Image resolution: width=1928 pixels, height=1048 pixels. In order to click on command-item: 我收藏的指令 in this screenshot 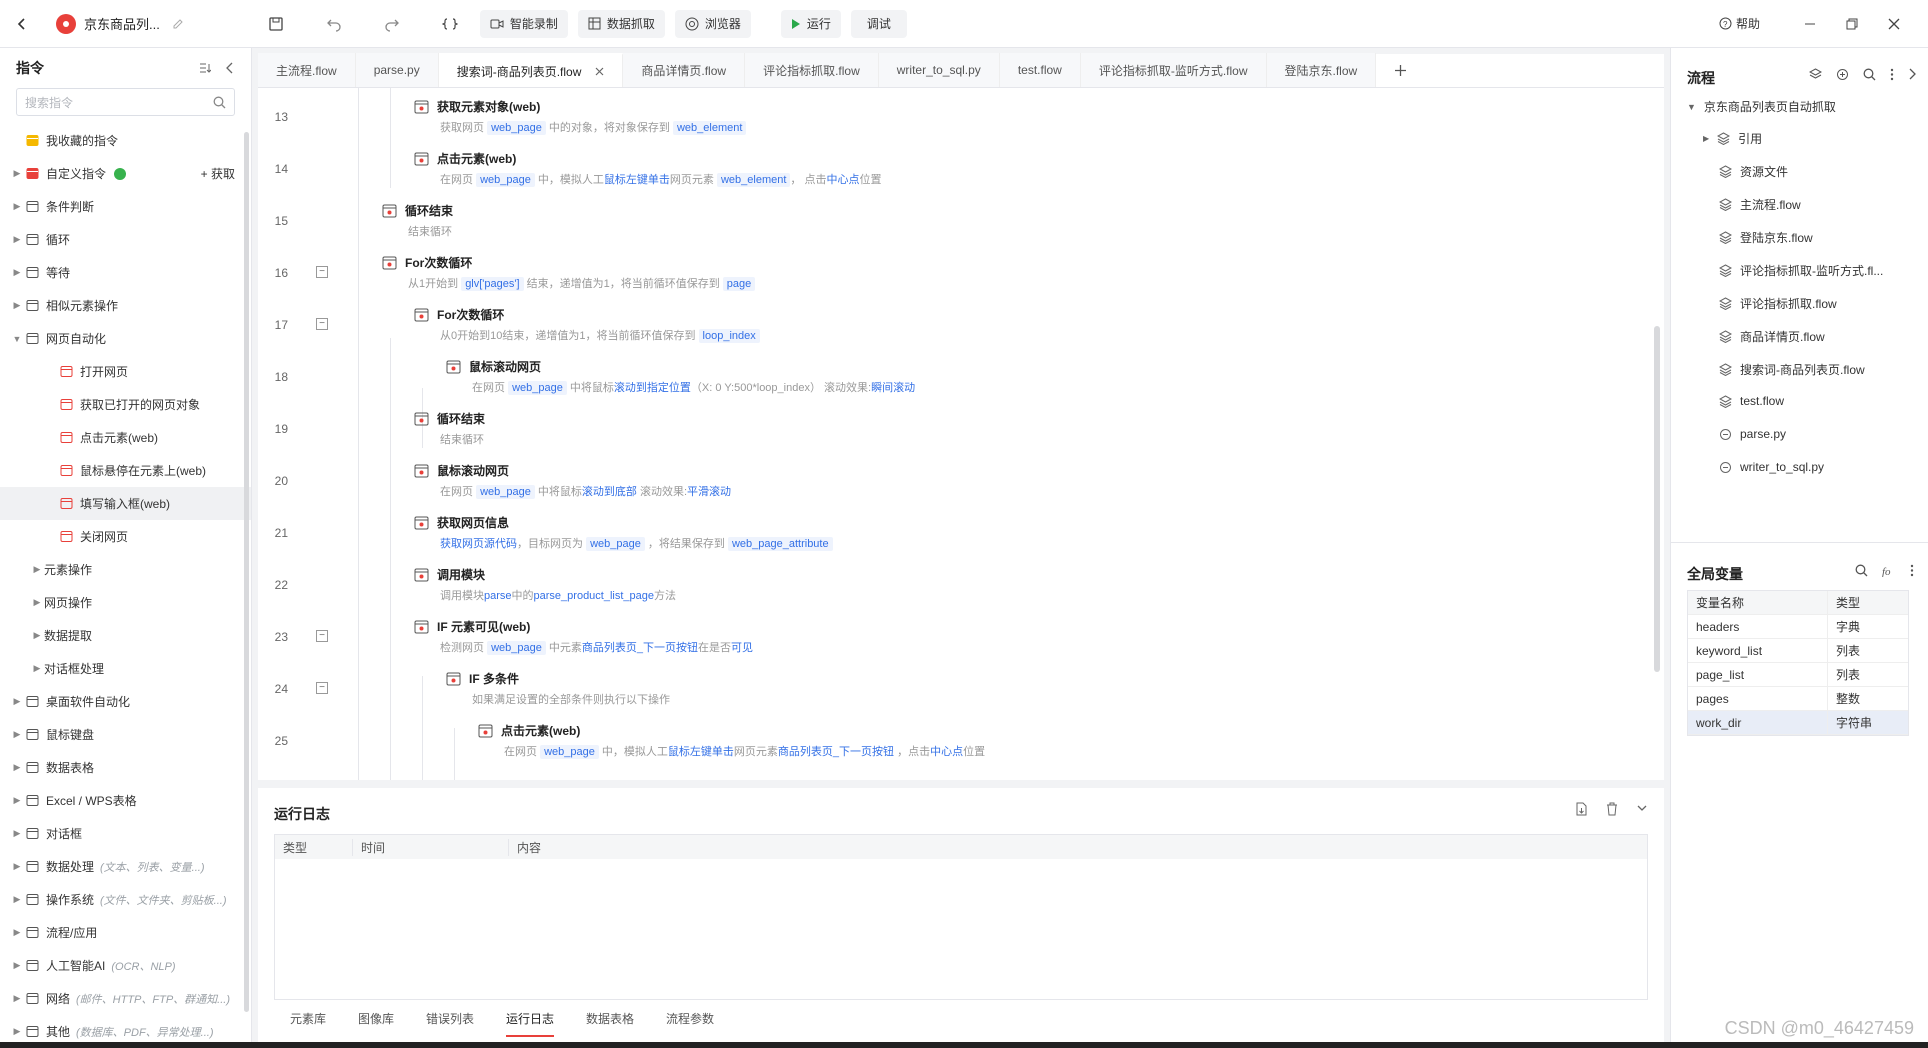, I will do `click(125, 140)`.